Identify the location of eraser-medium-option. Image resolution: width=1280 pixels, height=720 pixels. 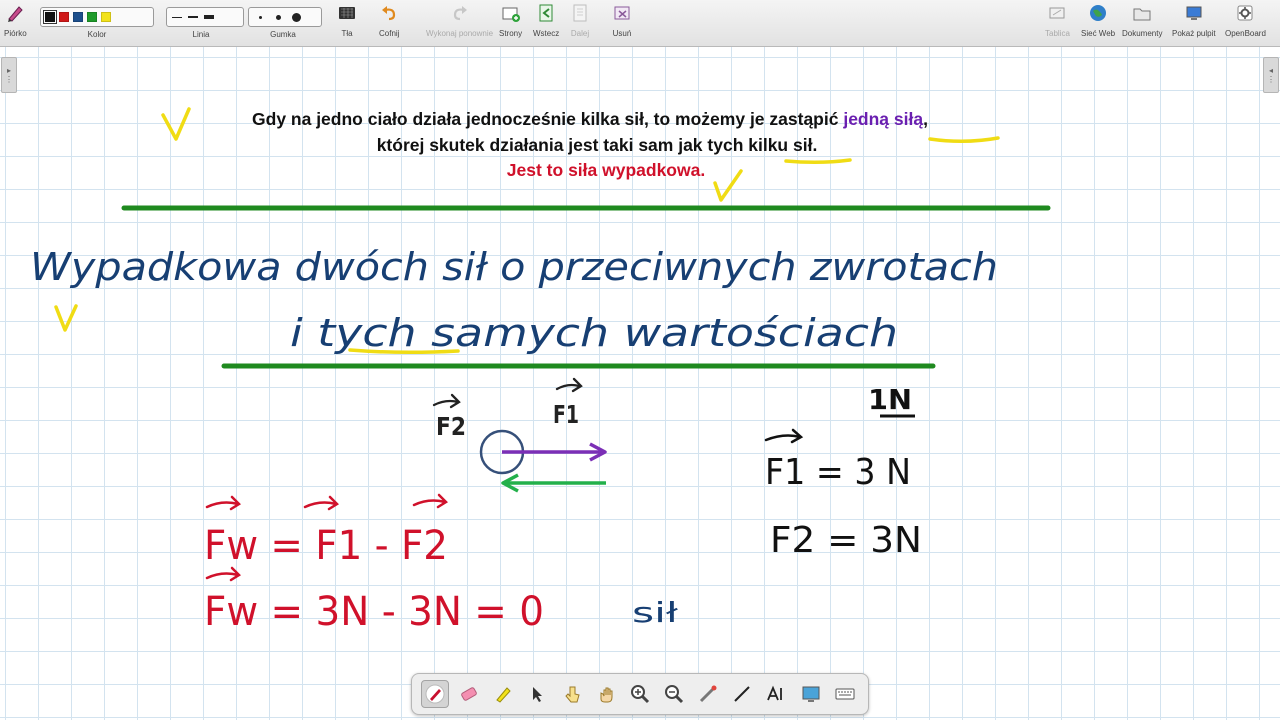
(278, 17).